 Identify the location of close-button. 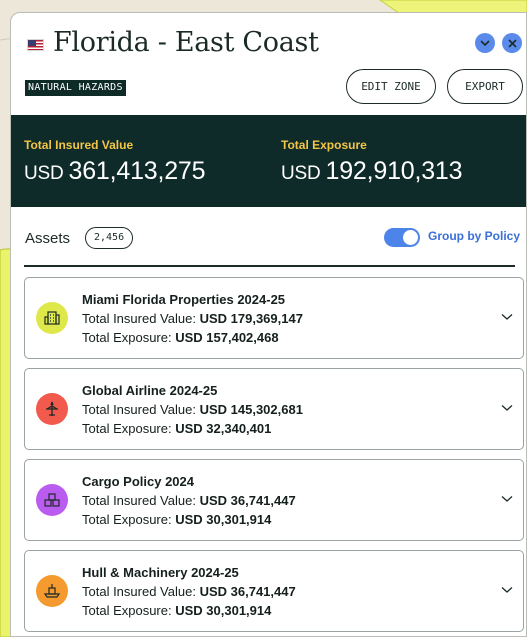
(512, 43).